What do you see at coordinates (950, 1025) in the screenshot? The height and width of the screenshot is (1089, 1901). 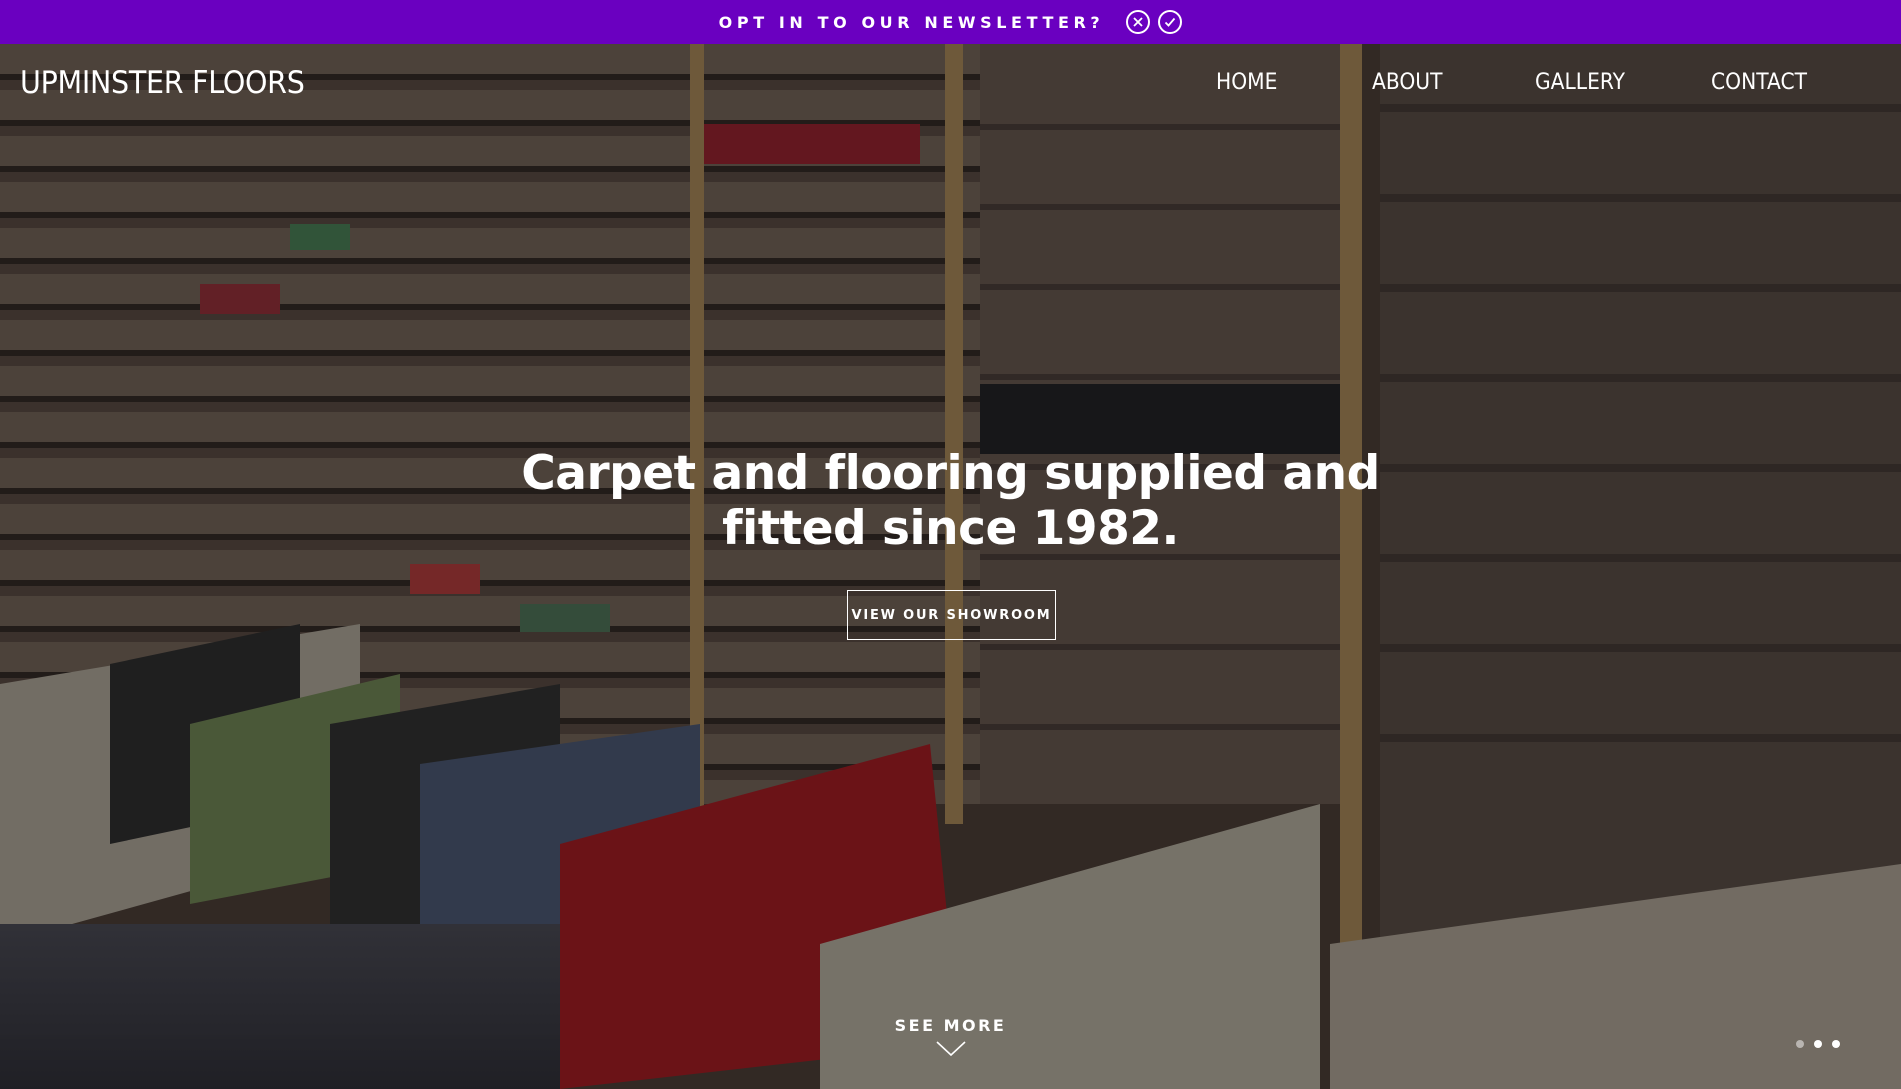 I see `see-more-link: SEE MORE` at bounding box center [950, 1025].